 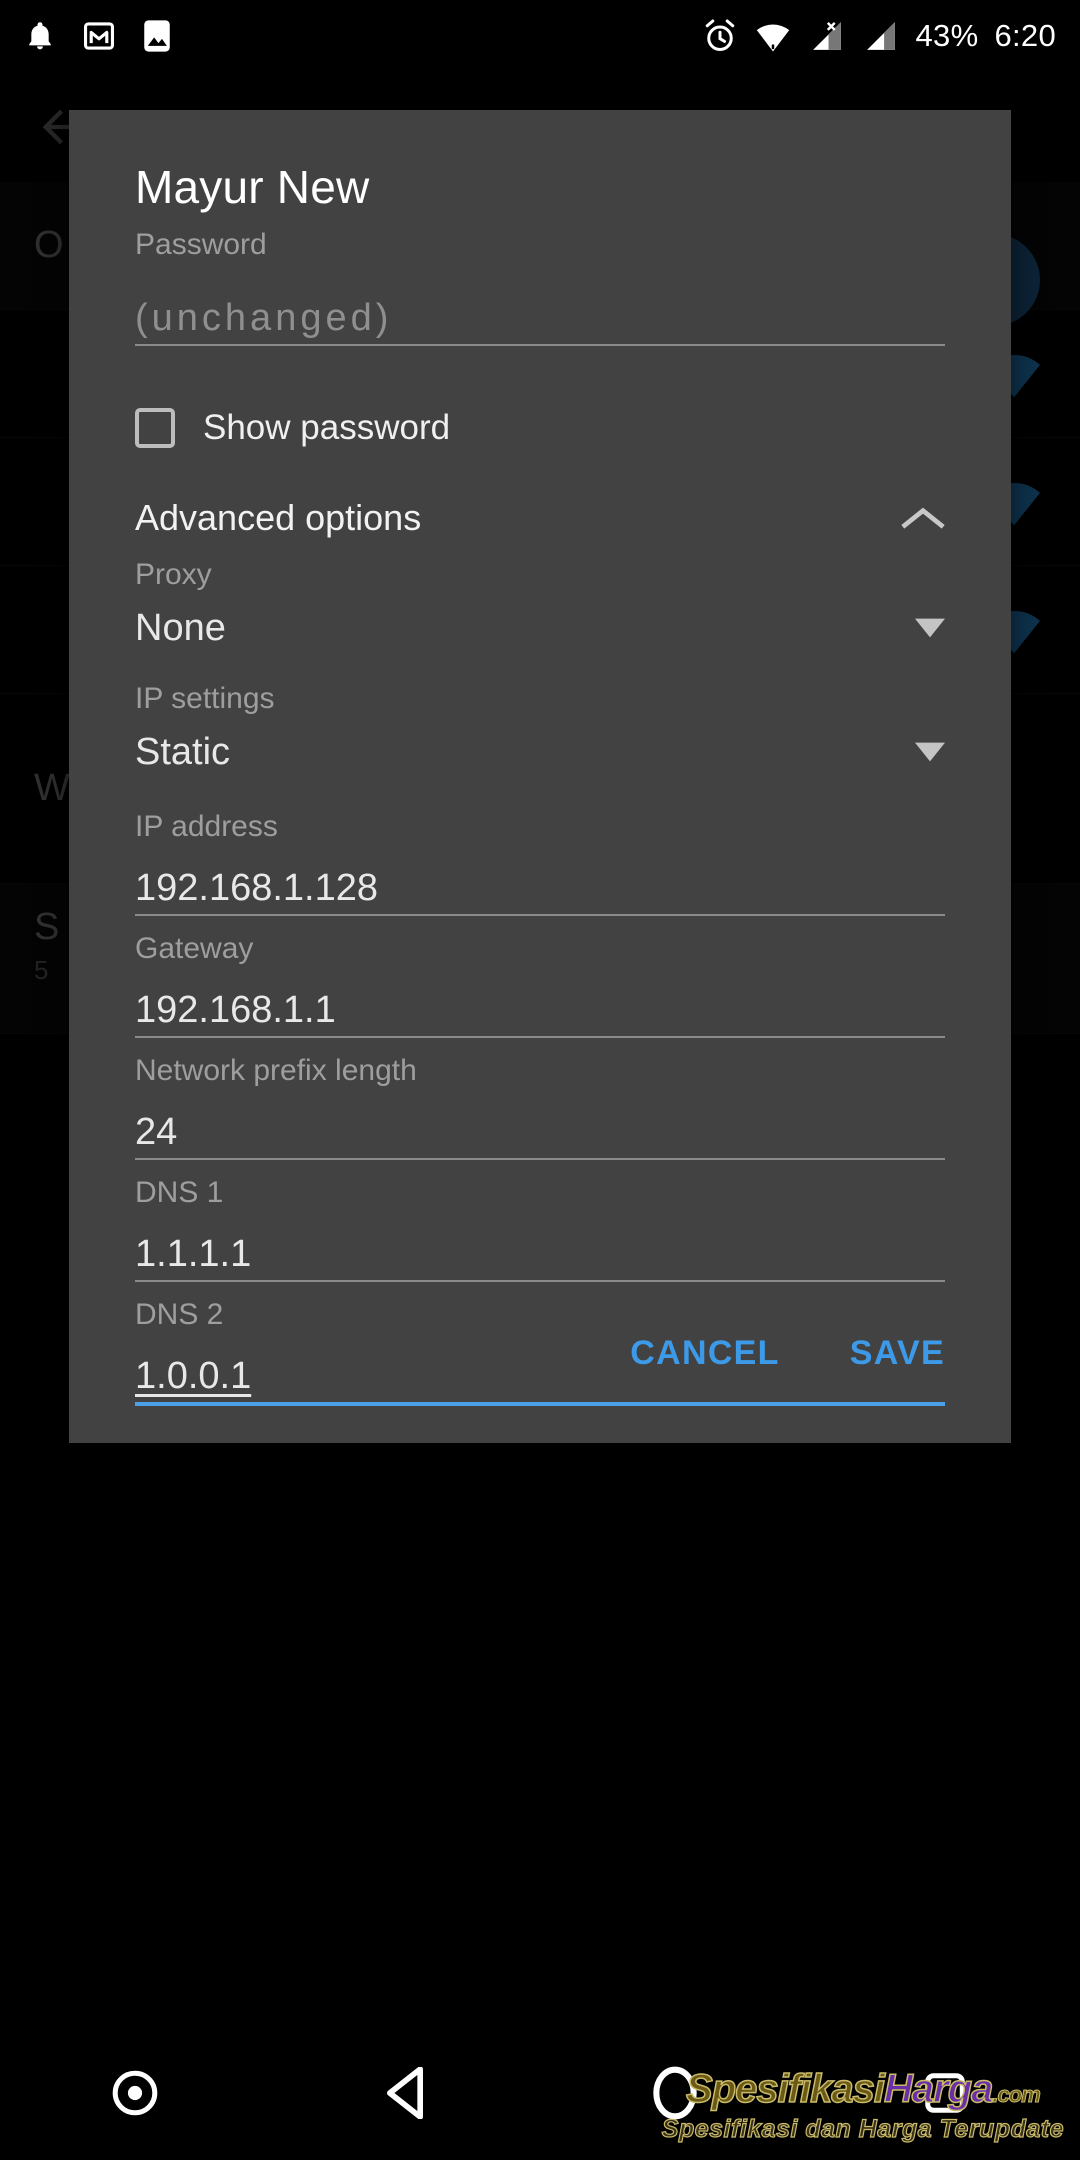 I want to click on show-password-checkbox, so click(x=155, y=428).